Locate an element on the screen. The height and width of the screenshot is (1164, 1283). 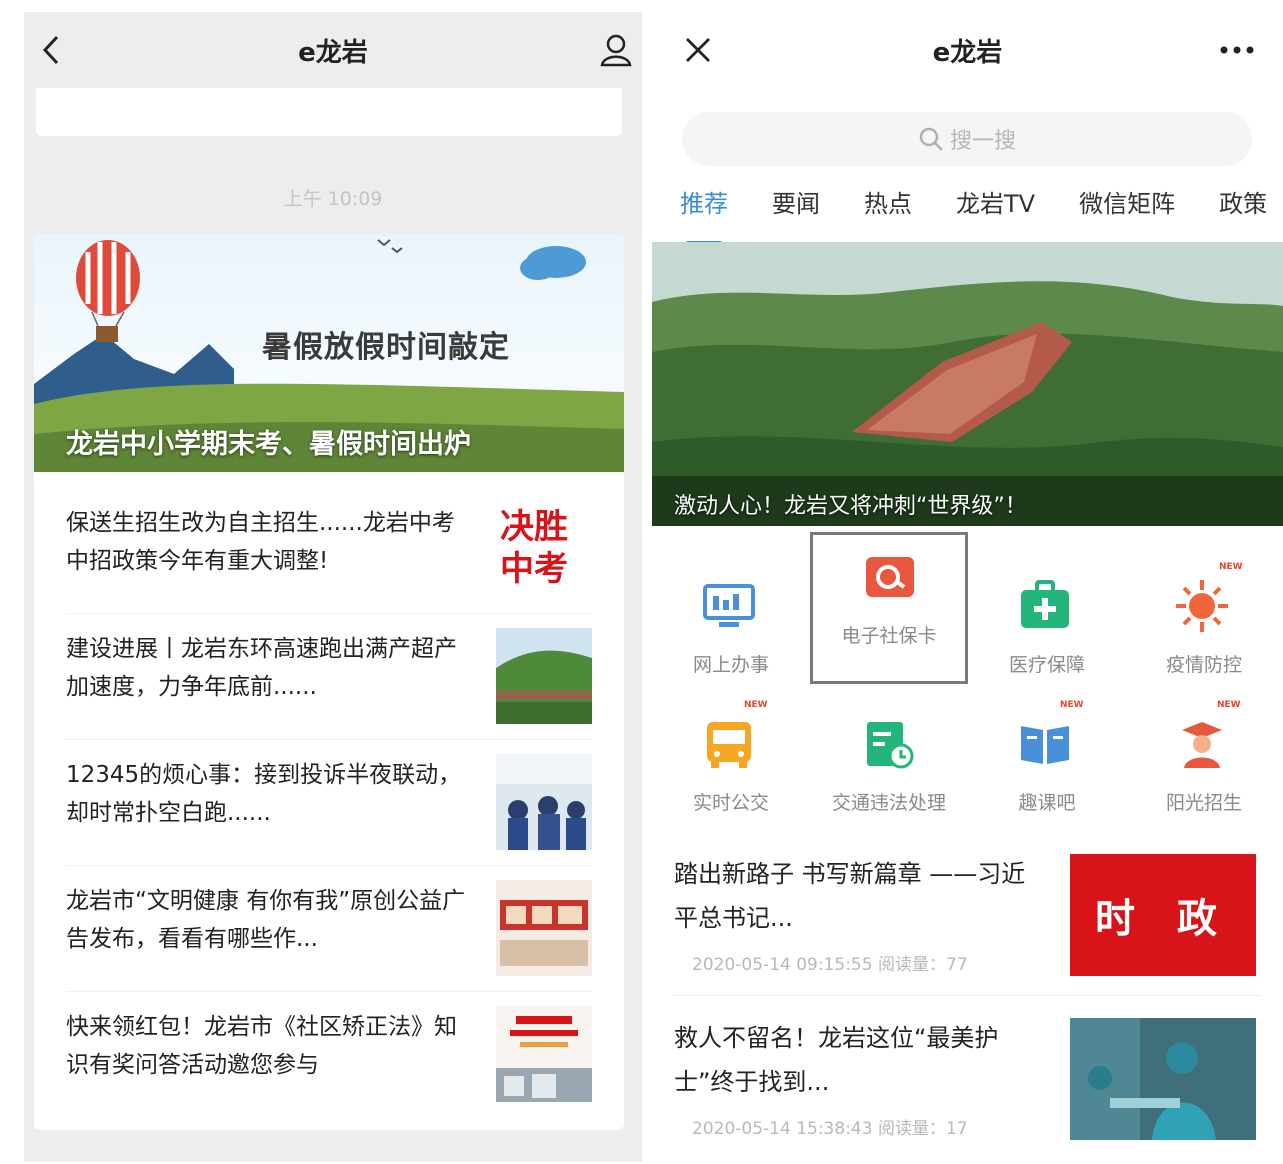
service-realtime-bus: NEW 实时公交 is located at coordinates (731, 761).